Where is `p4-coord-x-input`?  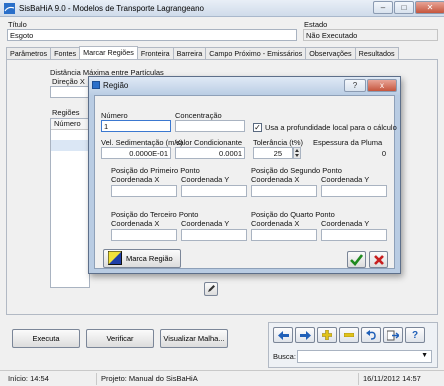 p4-coord-x-input is located at coordinates (284, 235).